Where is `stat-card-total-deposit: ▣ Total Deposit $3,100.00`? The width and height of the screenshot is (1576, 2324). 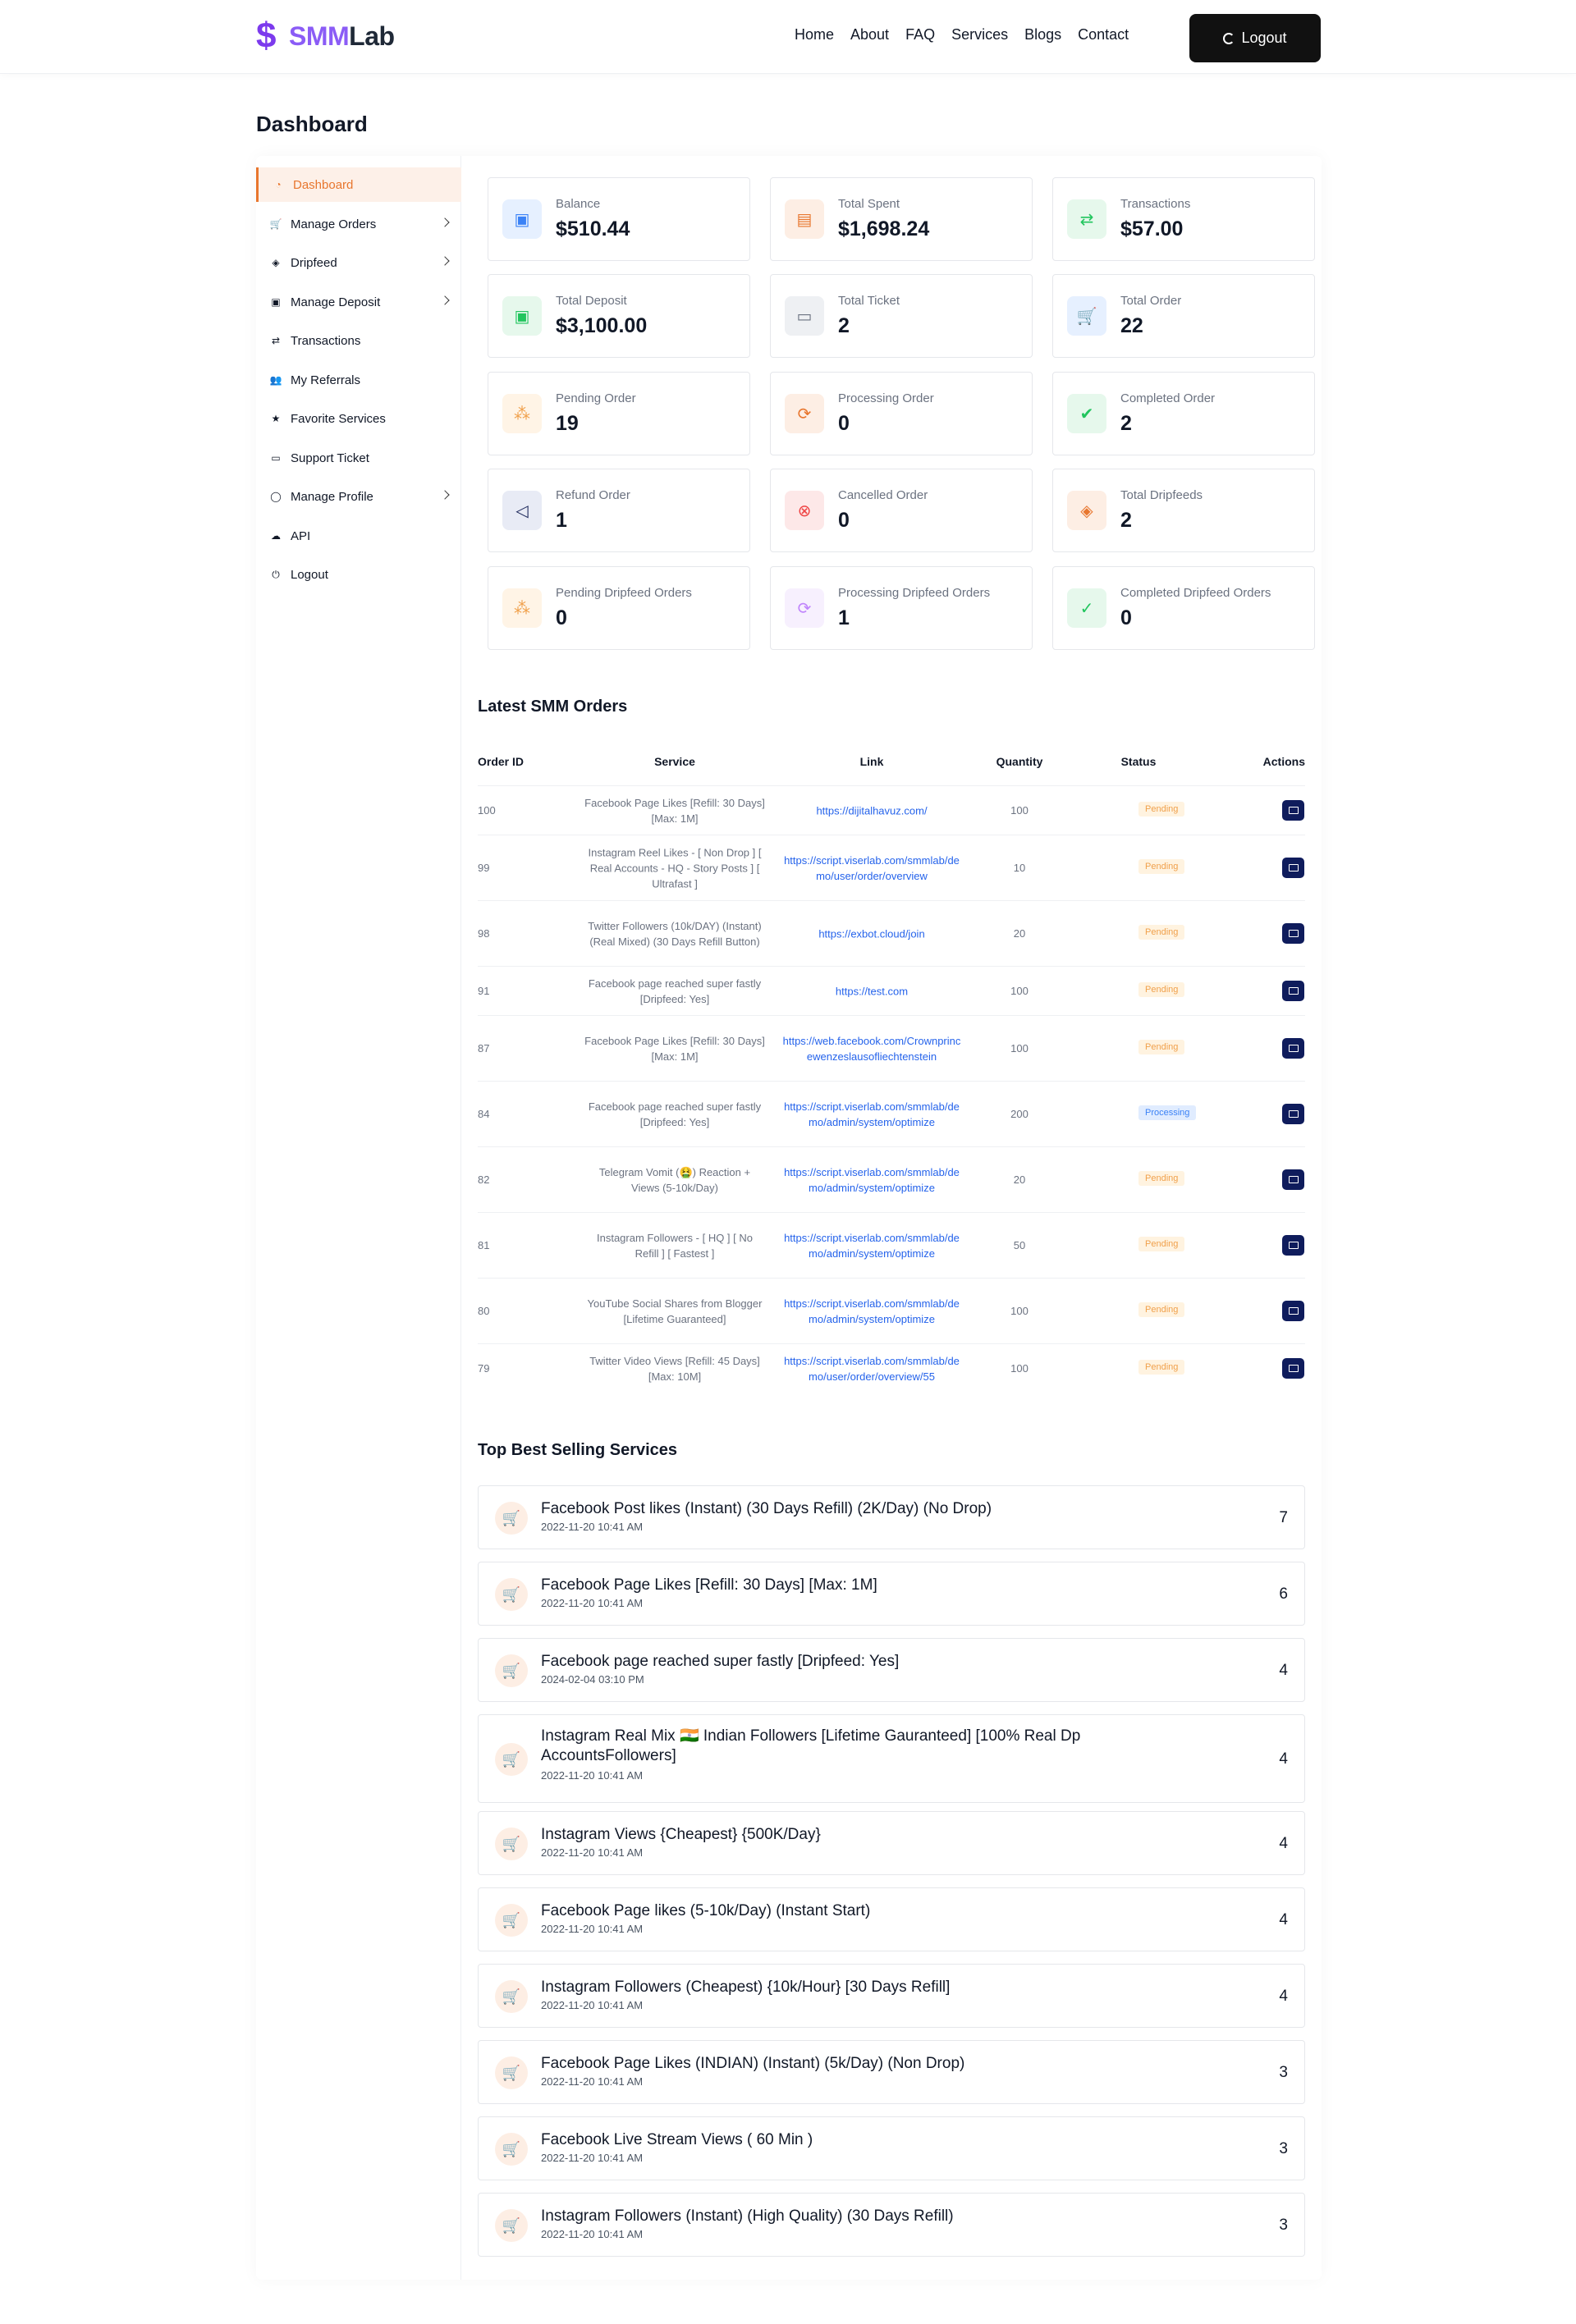
stat-card-total-deposit: ▣ Total Deposit $3,100.00 is located at coordinates (619, 316).